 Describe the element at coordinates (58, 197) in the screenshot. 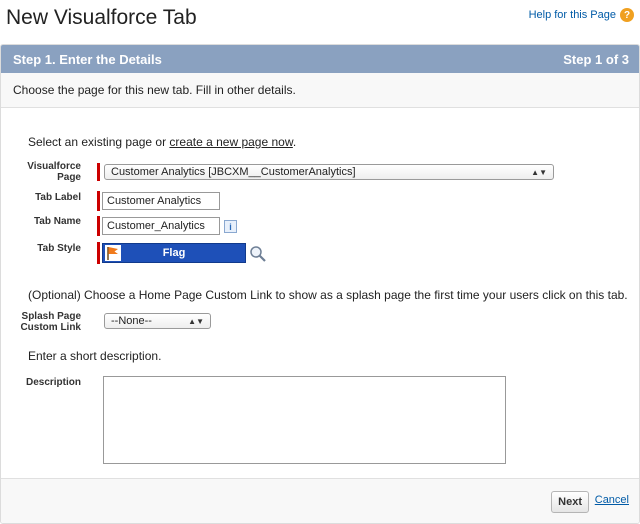

I see `tab-label-label: Tab Label` at that location.